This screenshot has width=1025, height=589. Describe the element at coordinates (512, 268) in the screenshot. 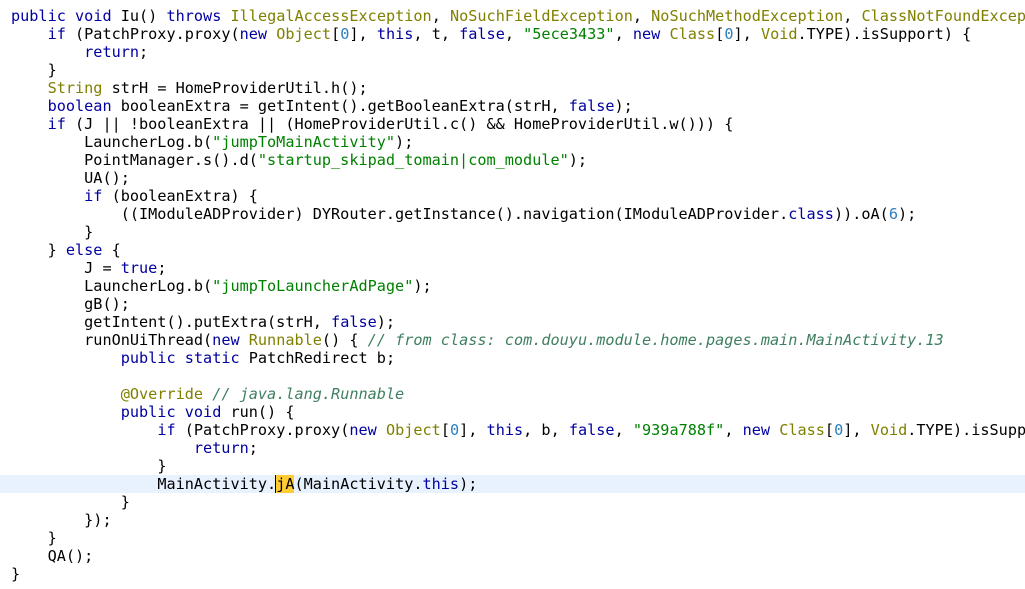

I see `code-line: J = true;` at that location.